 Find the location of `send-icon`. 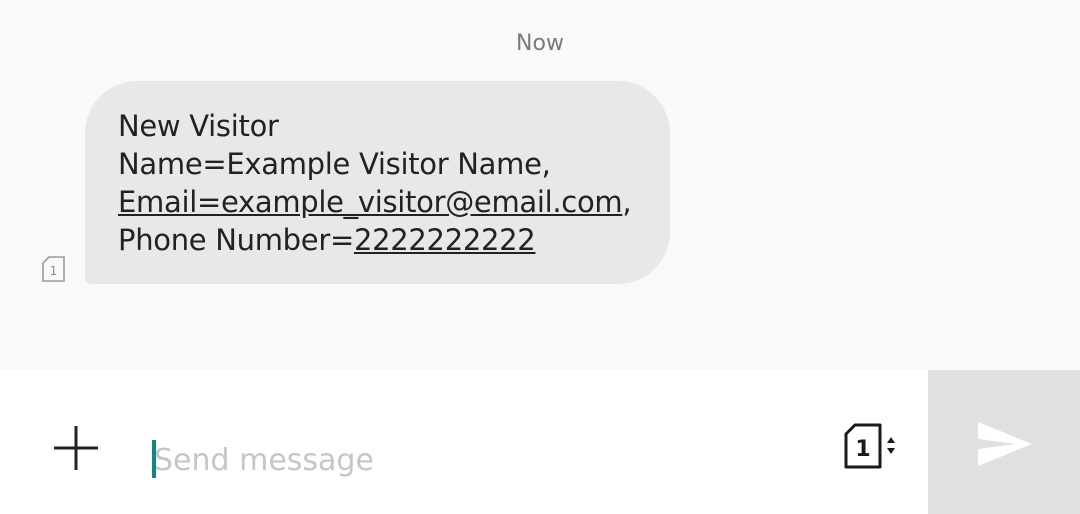

send-icon is located at coordinates (1005, 444).